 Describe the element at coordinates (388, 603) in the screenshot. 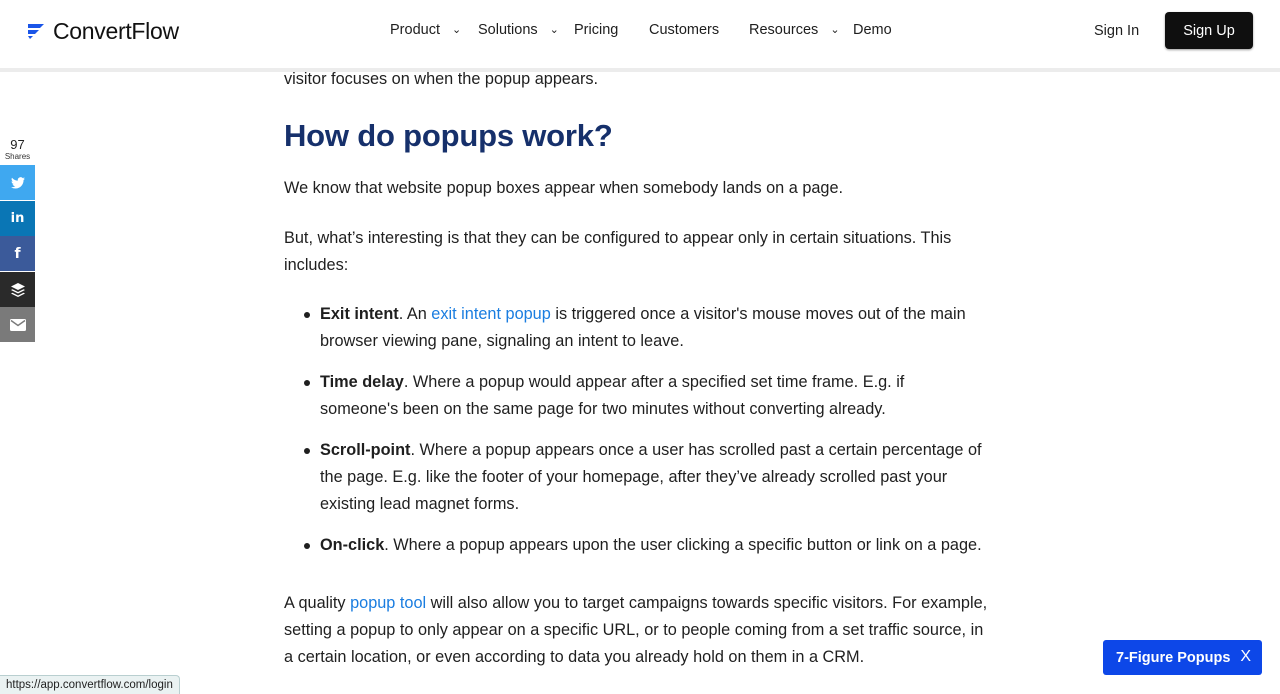

I see `popup-tool-link: popup tool` at that location.